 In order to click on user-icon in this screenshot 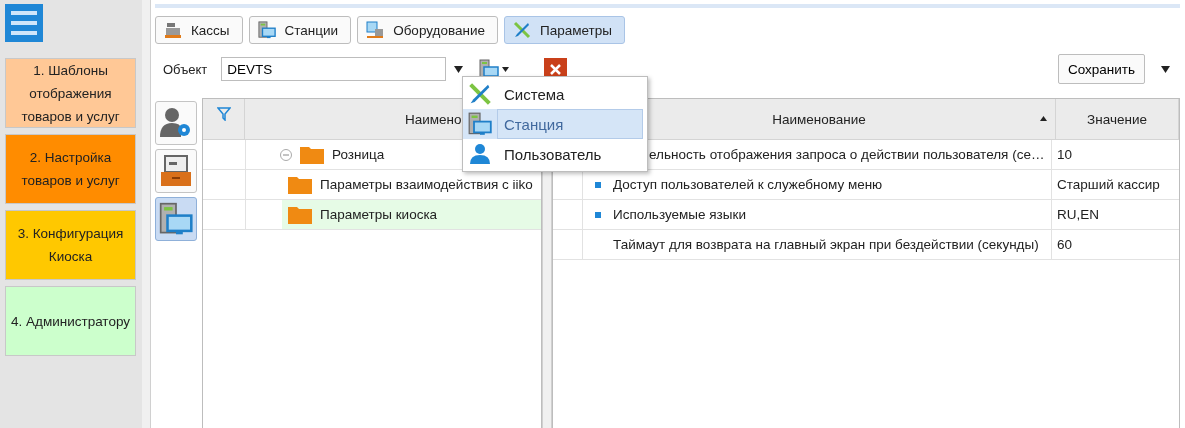, I will do `click(480, 154)`.